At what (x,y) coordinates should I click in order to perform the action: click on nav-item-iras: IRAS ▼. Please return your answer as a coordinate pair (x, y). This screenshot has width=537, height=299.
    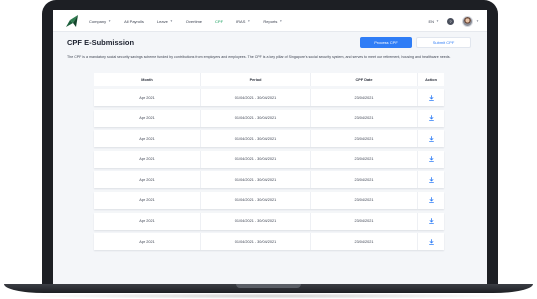
    Looking at the image, I should click on (243, 21).